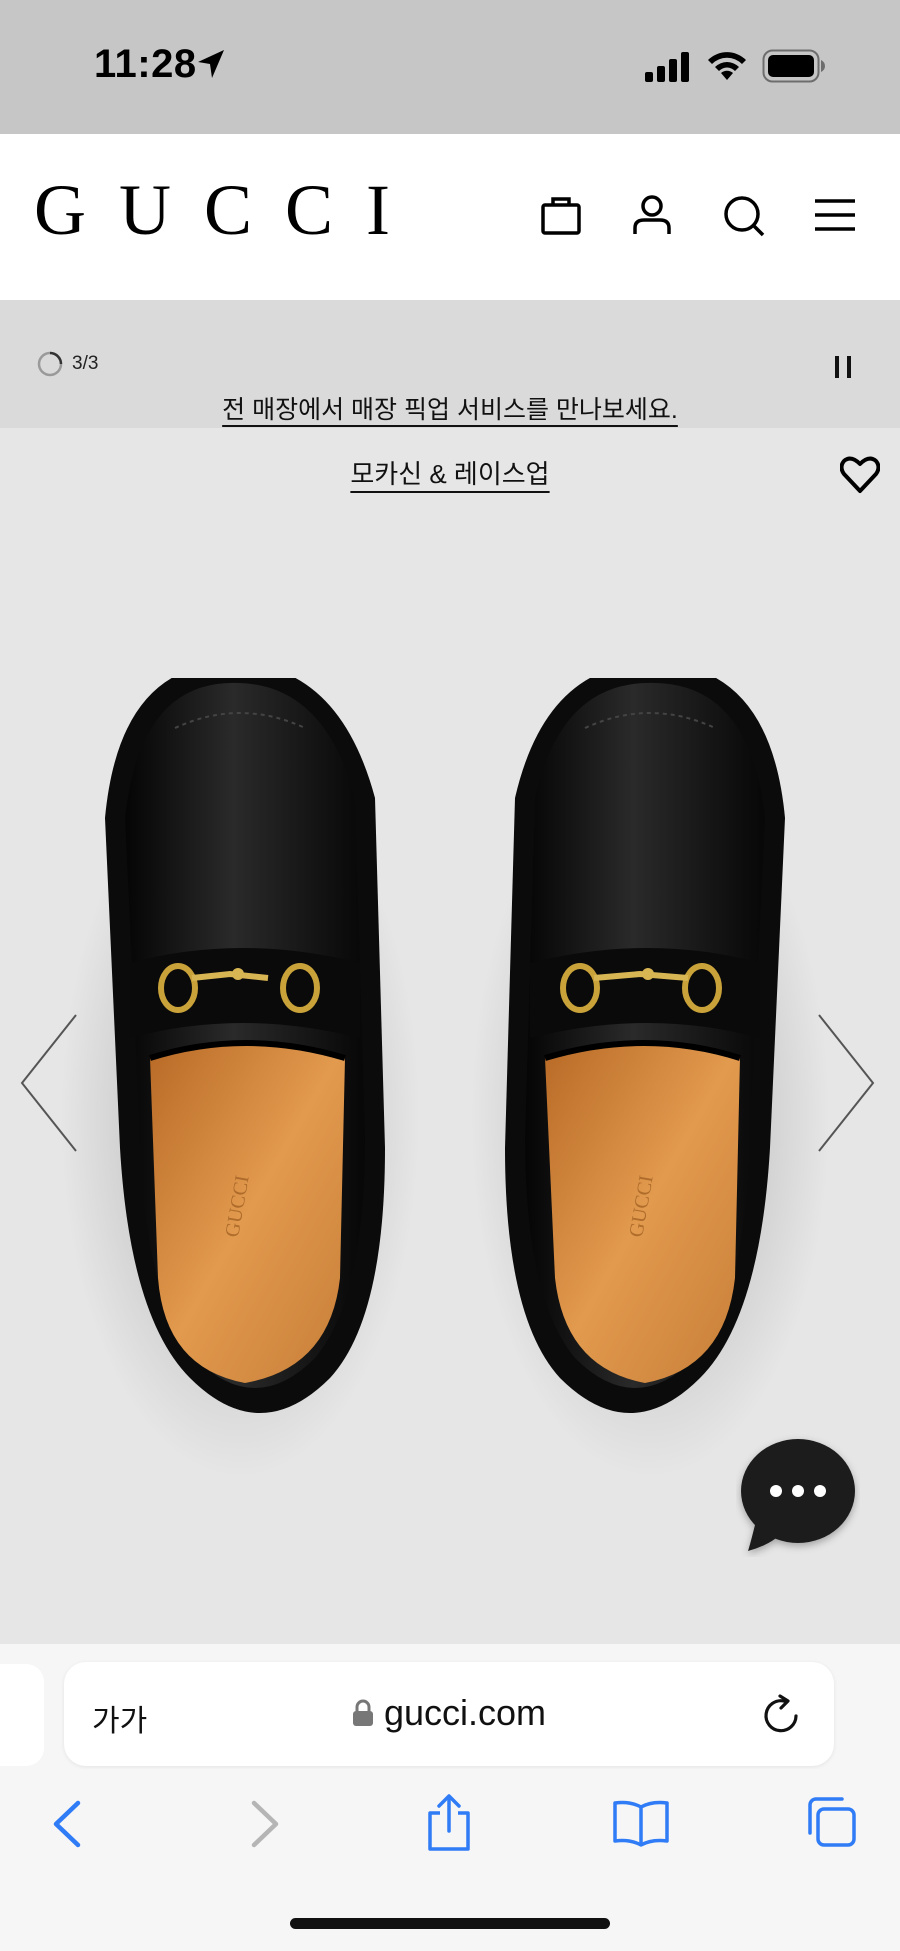  Describe the element at coordinates (744, 216) in the screenshot. I see `search-icon` at that location.